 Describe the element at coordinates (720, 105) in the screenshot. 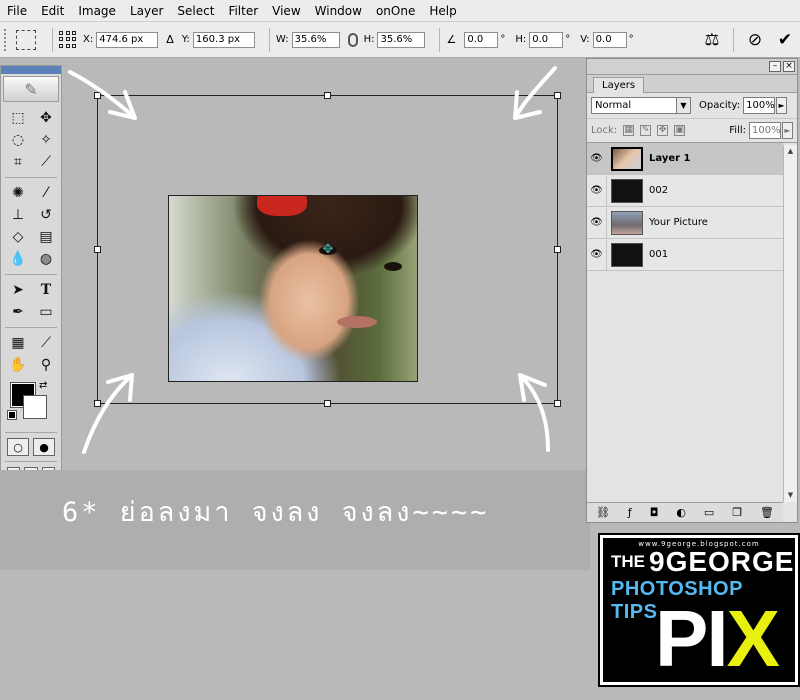

I see `opacity-label: Opacity:` at that location.